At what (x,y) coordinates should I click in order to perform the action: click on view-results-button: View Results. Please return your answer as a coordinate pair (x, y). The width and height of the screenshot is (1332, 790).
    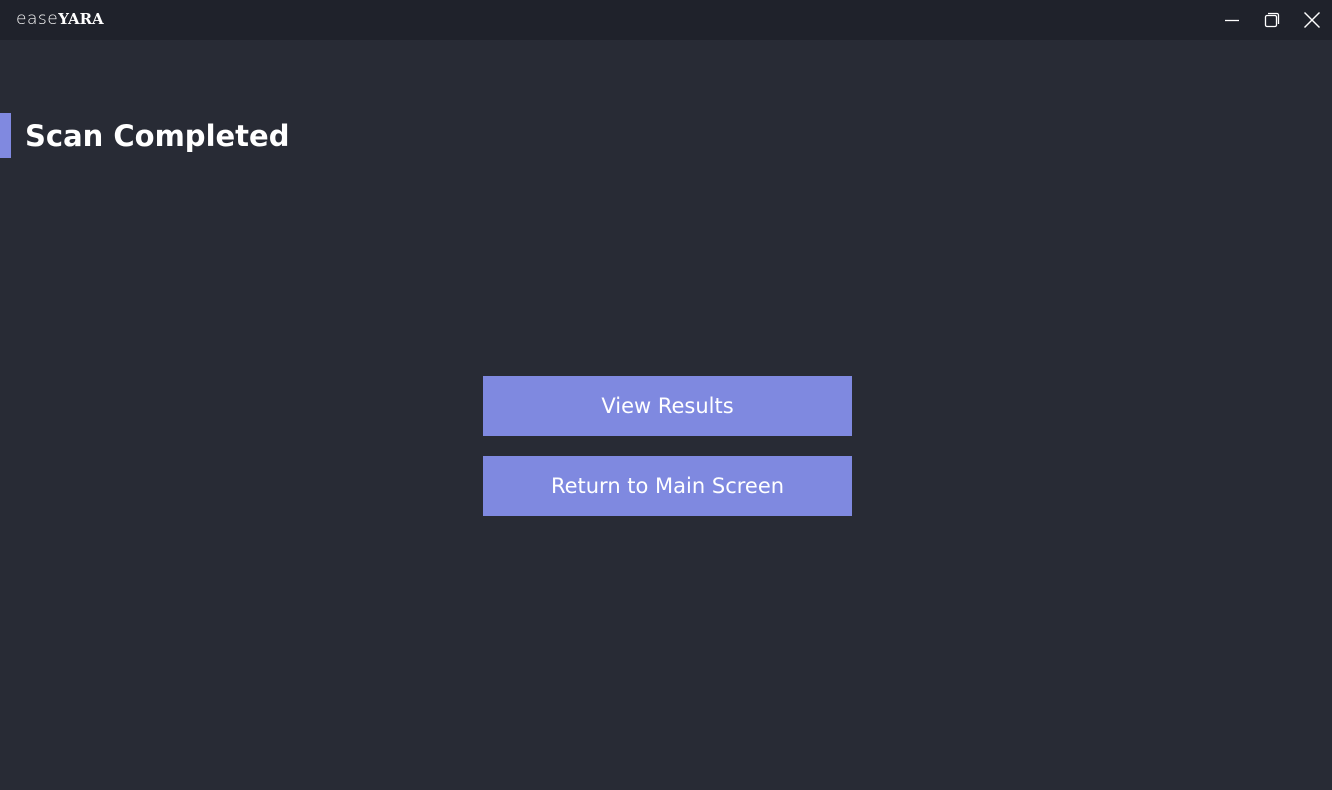
    Looking at the image, I should click on (667, 406).